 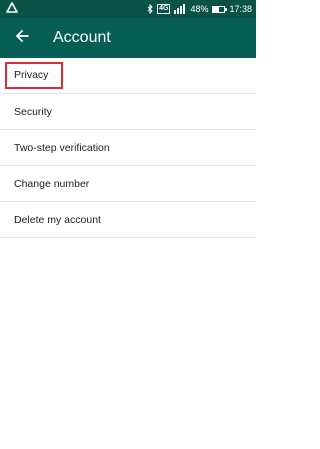 I want to click on back-button, so click(x=22, y=38).